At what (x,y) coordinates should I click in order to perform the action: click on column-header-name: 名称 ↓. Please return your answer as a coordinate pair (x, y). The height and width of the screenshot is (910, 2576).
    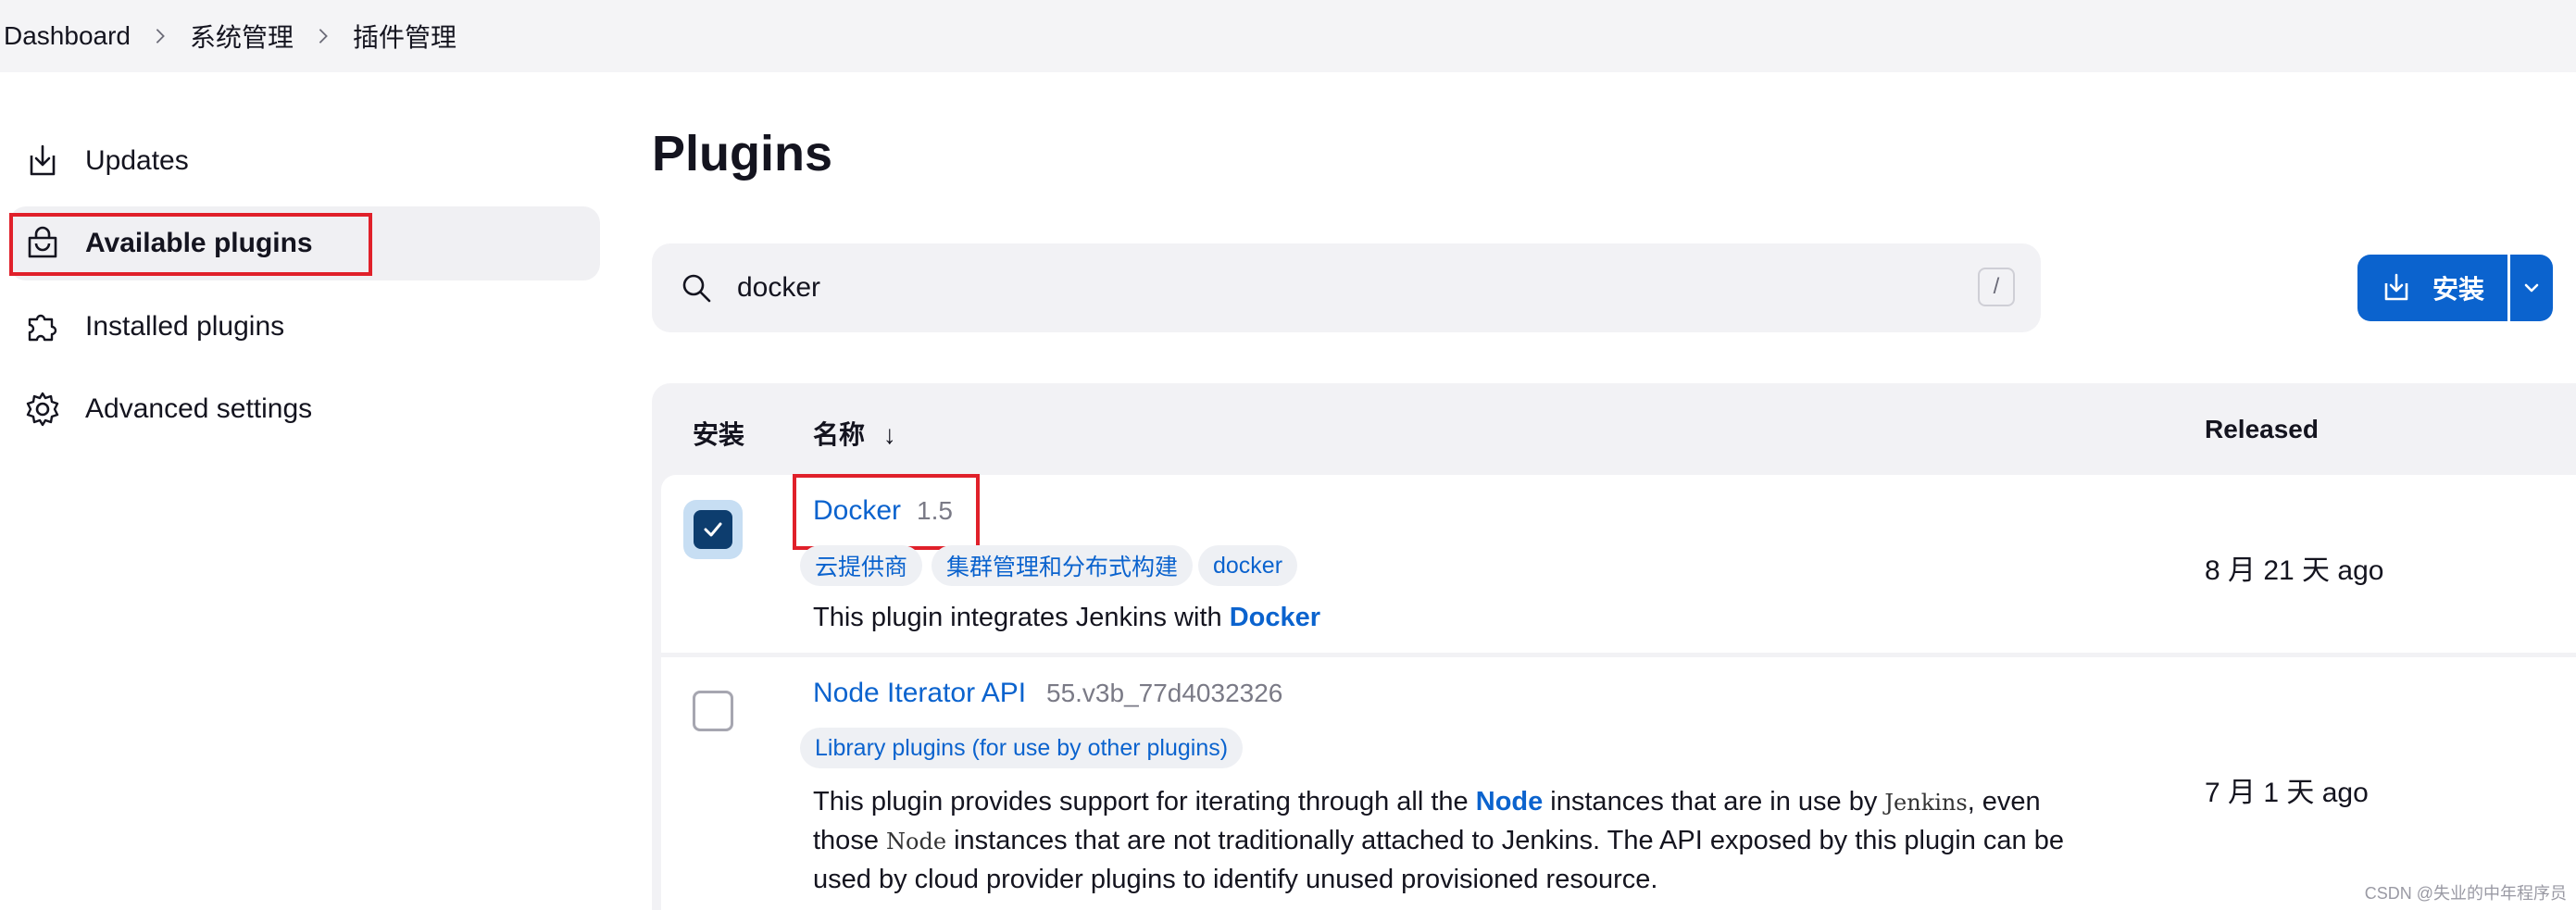
    Looking at the image, I should click on (855, 433).